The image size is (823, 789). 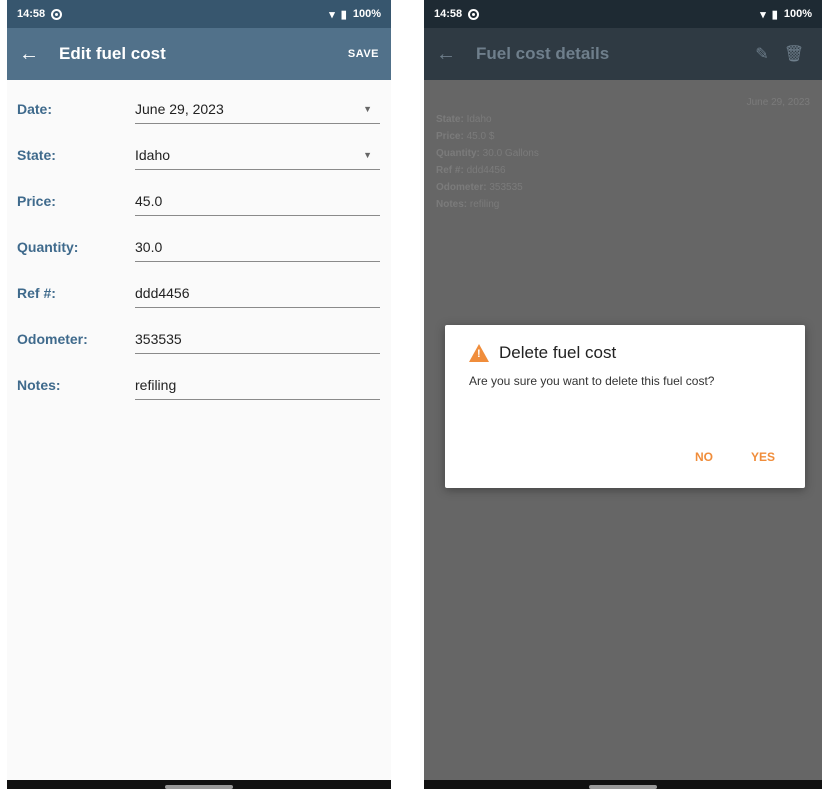 I want to click on quantity-value: 30.0, so click(x=149, y=246).